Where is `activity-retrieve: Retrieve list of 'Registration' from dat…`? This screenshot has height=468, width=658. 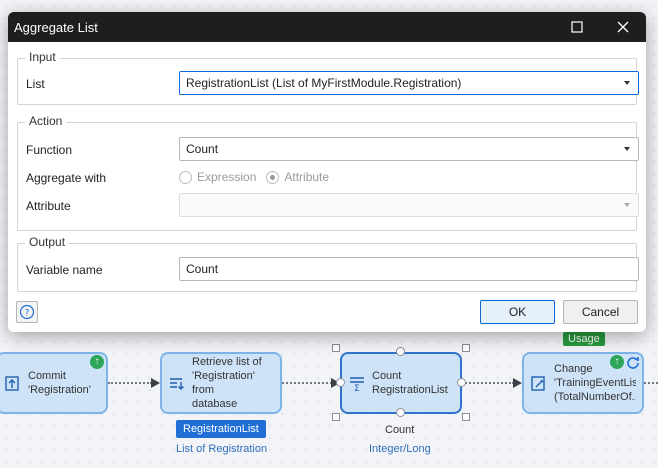
activity-retrieve: Retrieve list of 'Registration' from dat… is located at coordinates (221, 383).